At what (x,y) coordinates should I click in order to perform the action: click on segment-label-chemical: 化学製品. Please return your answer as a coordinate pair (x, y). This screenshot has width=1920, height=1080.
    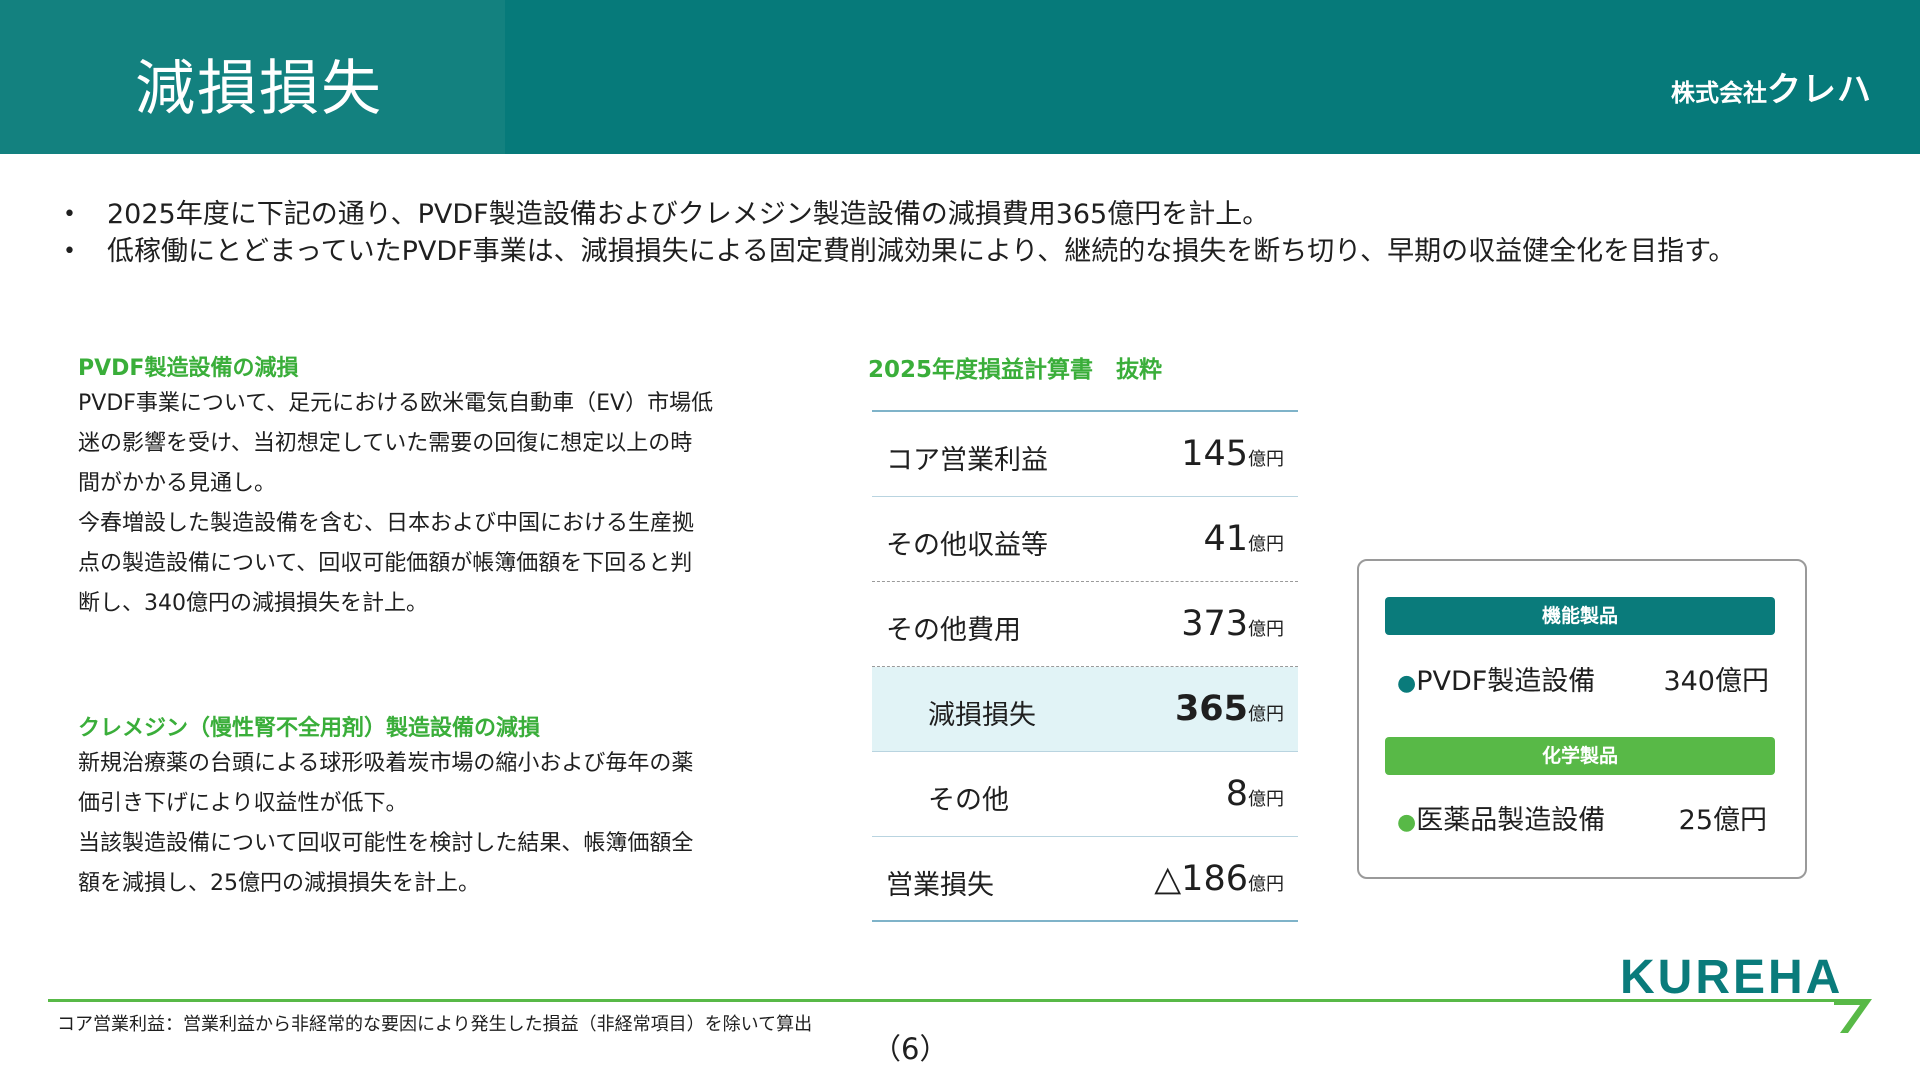
    Looking at the image, I should click on (1580, 756).